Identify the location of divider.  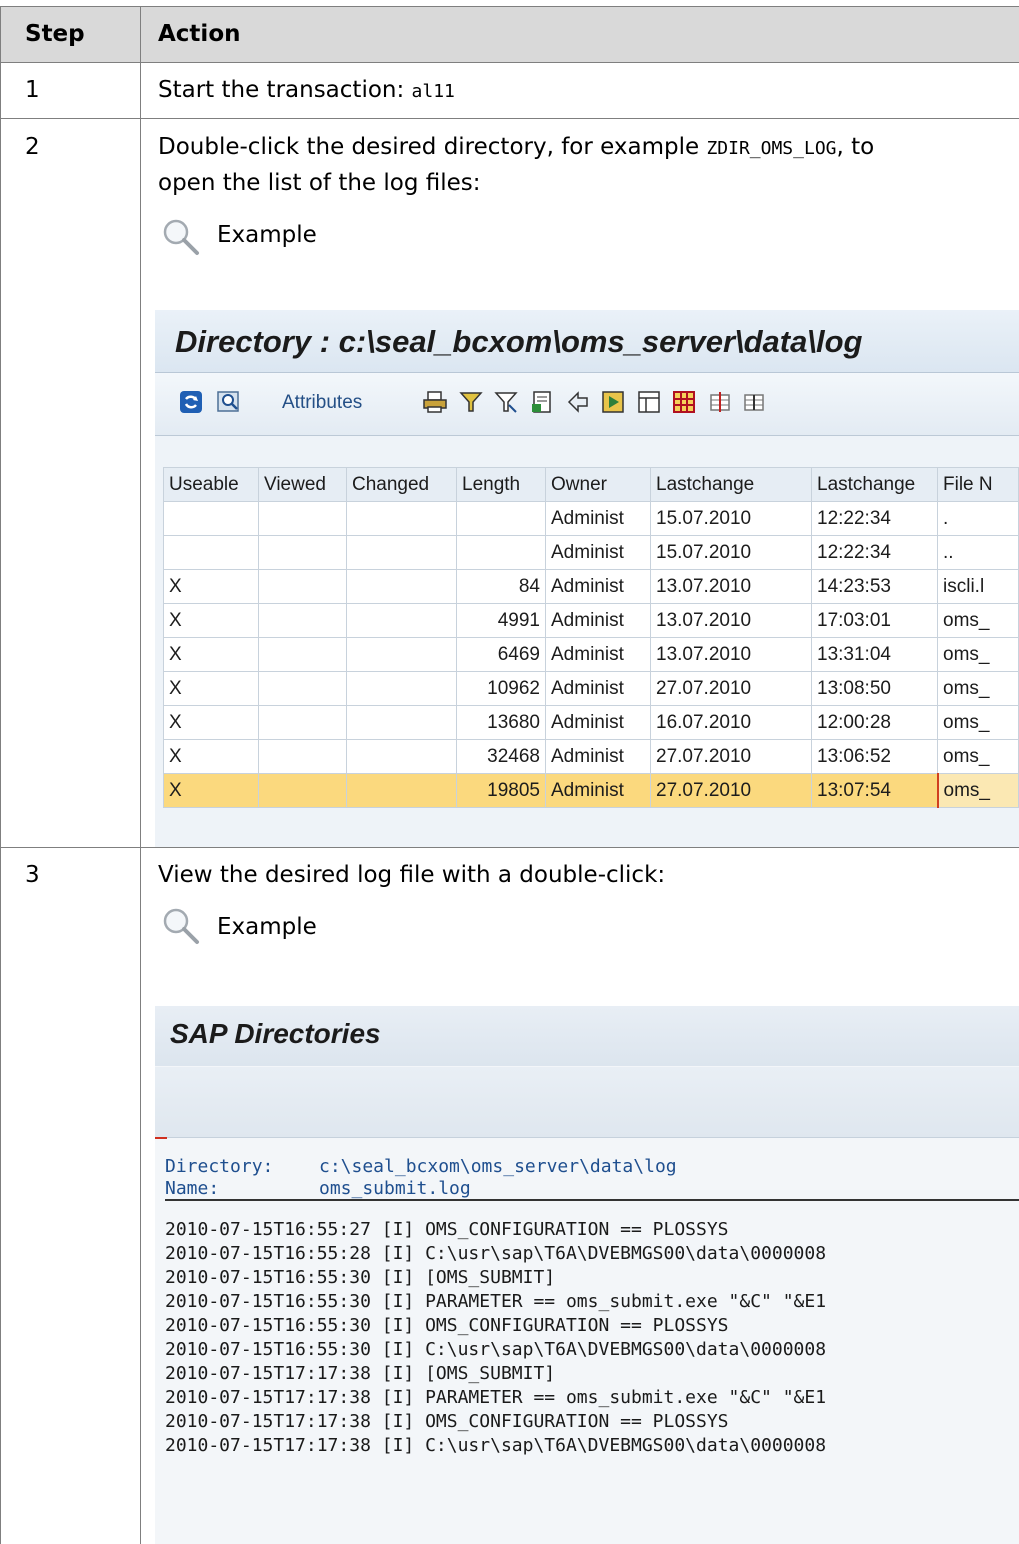
(592, 1200).